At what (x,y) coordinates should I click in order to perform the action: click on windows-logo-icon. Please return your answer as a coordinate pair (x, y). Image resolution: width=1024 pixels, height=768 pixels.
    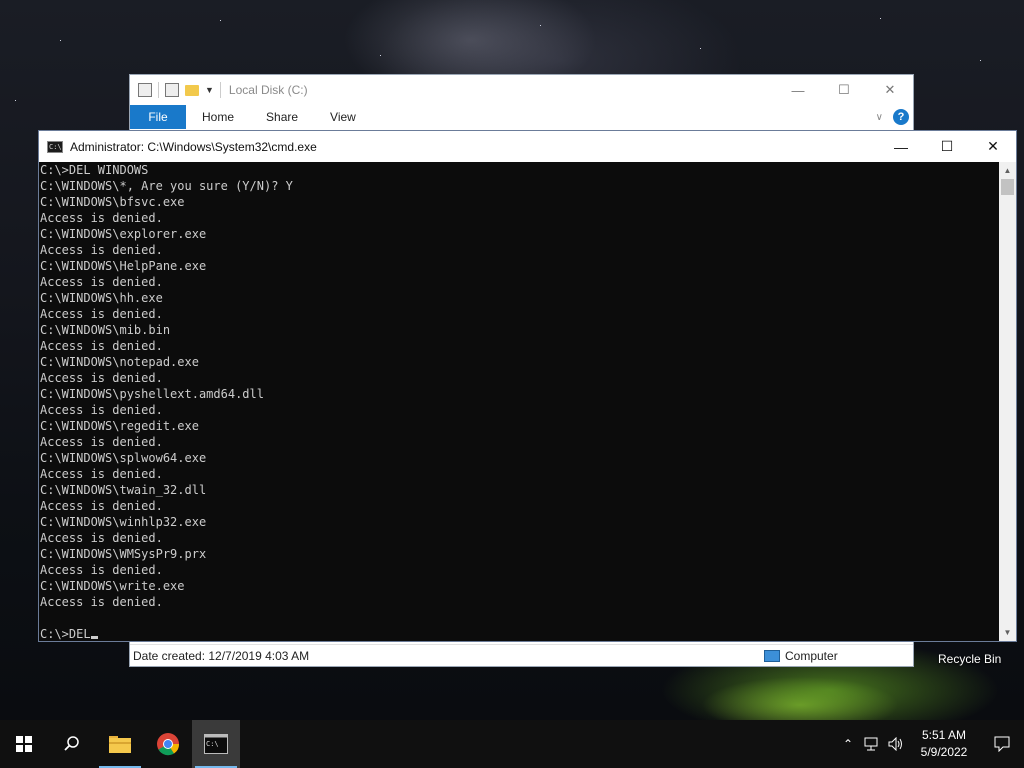
    Looking at the image, I should click on (24, 744).